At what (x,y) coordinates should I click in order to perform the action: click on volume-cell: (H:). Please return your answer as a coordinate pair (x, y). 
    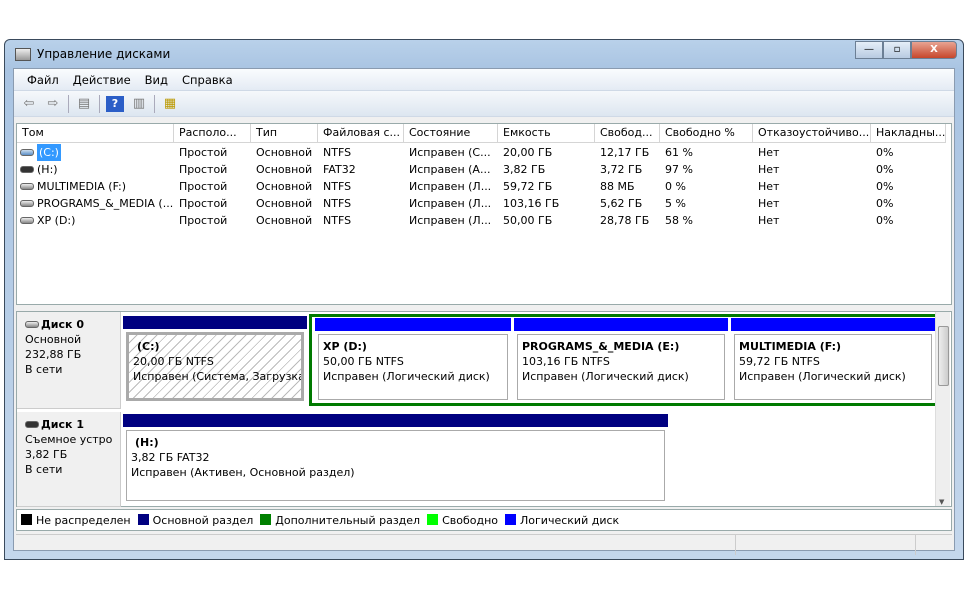
    Looking at the image, I should click on (95, 169).